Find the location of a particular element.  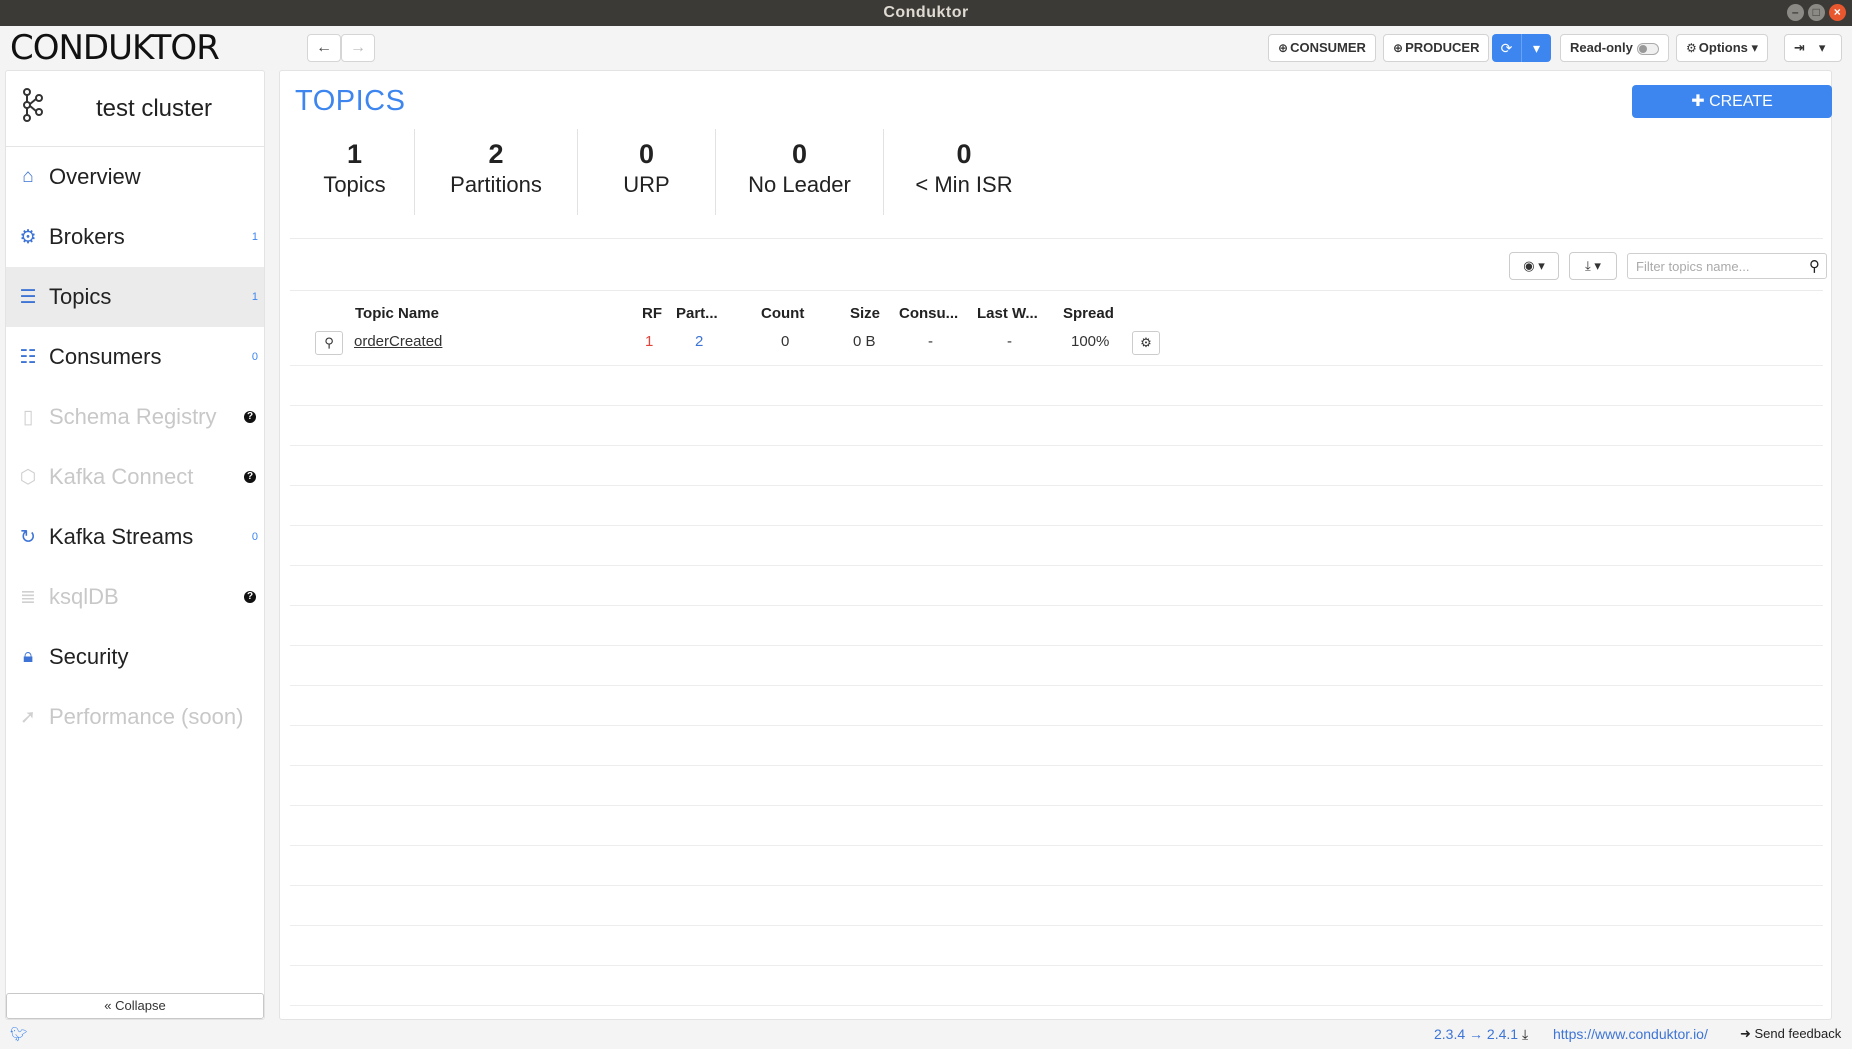

filter-topics: ⚲ is located at coordinates (1727, 266).